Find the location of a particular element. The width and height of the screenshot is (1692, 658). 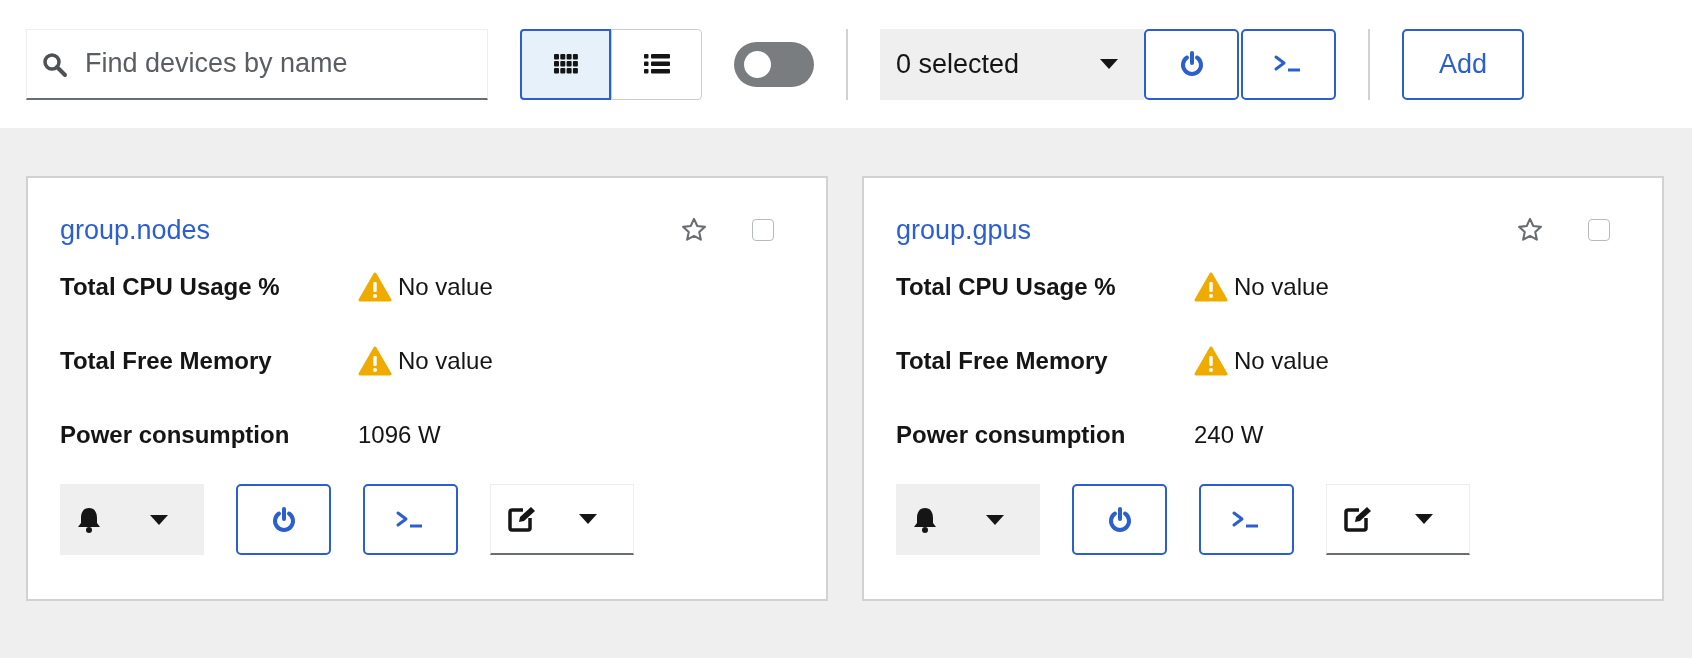

bulk-select-dropdown: 0 selected is located at coordinates (1012, 64).